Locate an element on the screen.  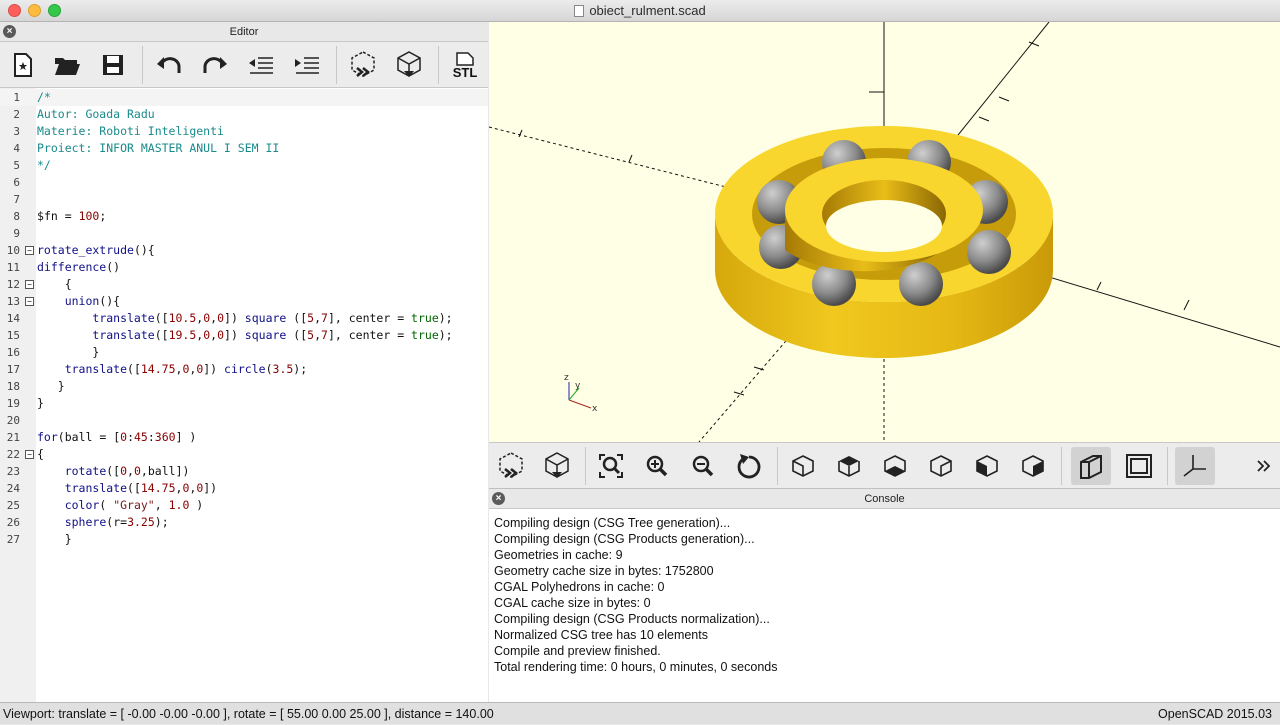
line-number: 12 is located at coordinates (13, 284).